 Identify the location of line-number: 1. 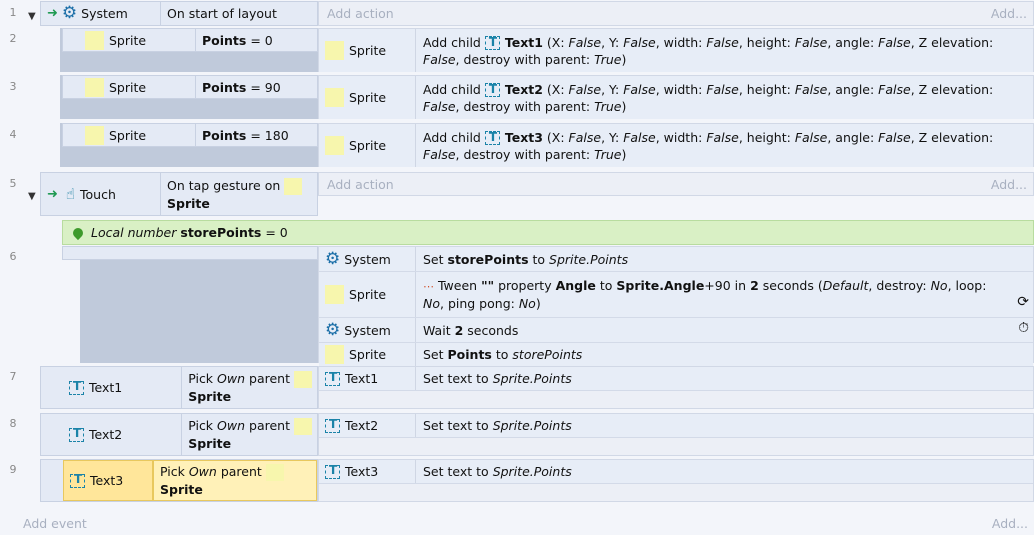
(13, 12).